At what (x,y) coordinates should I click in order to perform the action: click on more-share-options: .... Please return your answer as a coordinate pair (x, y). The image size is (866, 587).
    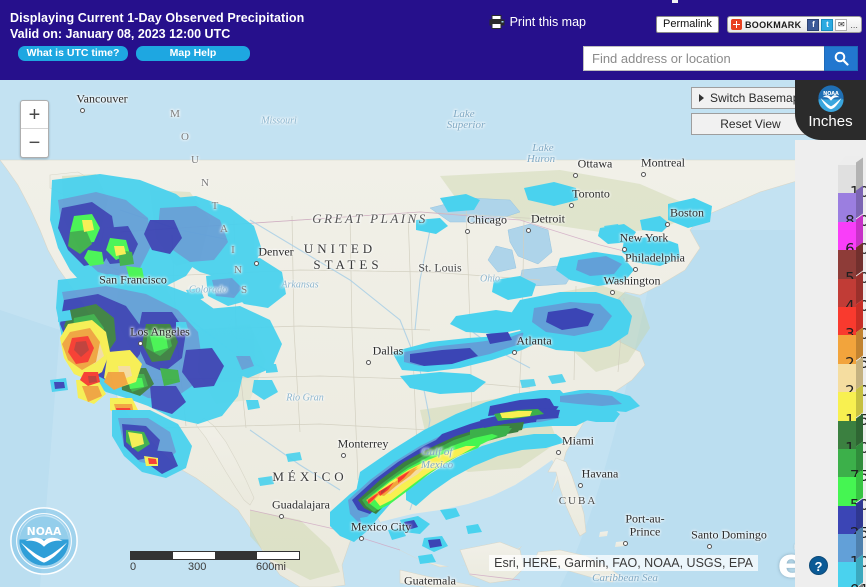
    Looking at the image, I should click on (854, 25).